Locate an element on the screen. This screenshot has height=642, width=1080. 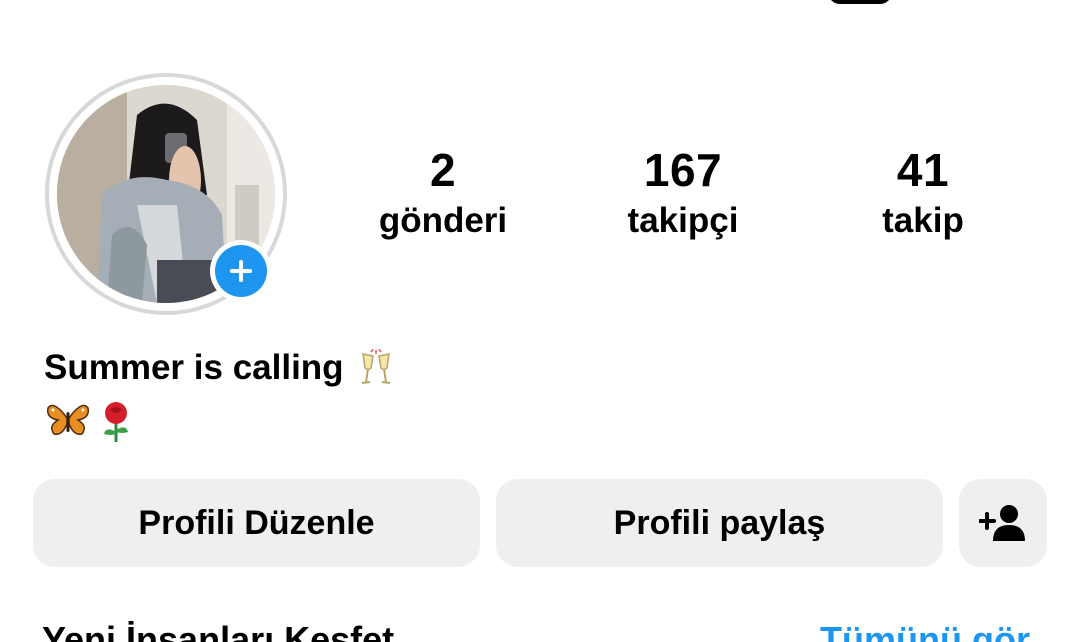
following-count: 41 is located at coordinates (923, 170).